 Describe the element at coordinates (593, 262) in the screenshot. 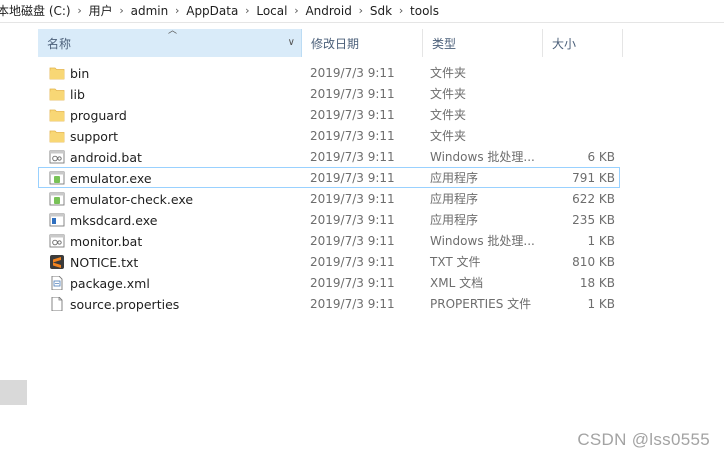

I see `file-size: 810 KB` at that location.